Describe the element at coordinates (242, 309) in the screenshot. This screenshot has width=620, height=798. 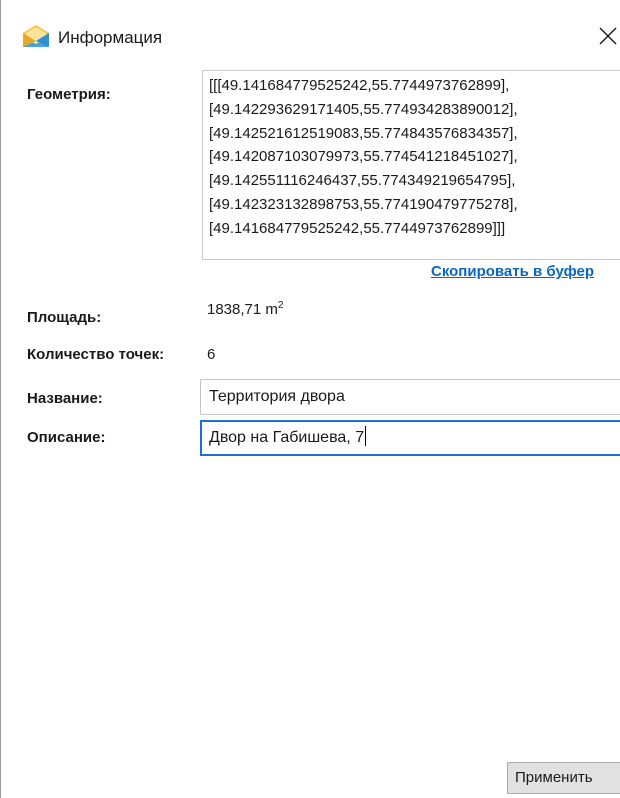
I see `area-number: 1838,71 m` at that location.